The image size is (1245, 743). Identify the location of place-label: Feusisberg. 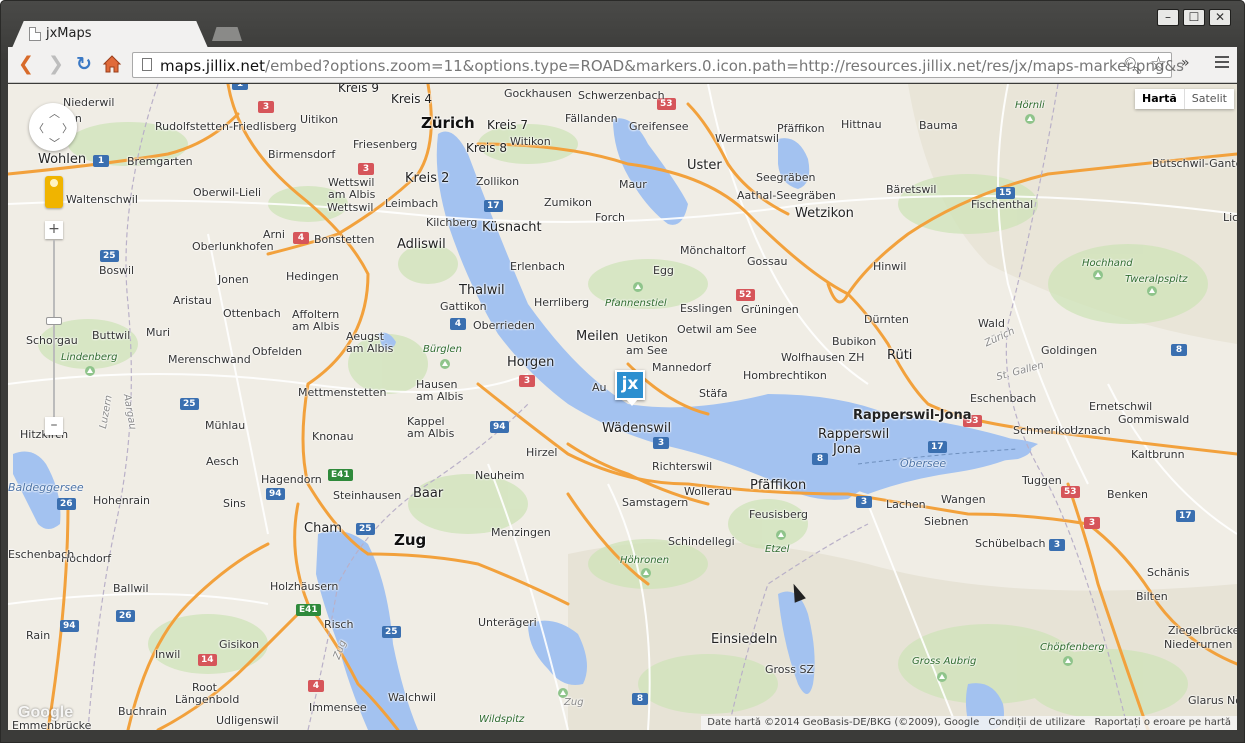
(779, 514).